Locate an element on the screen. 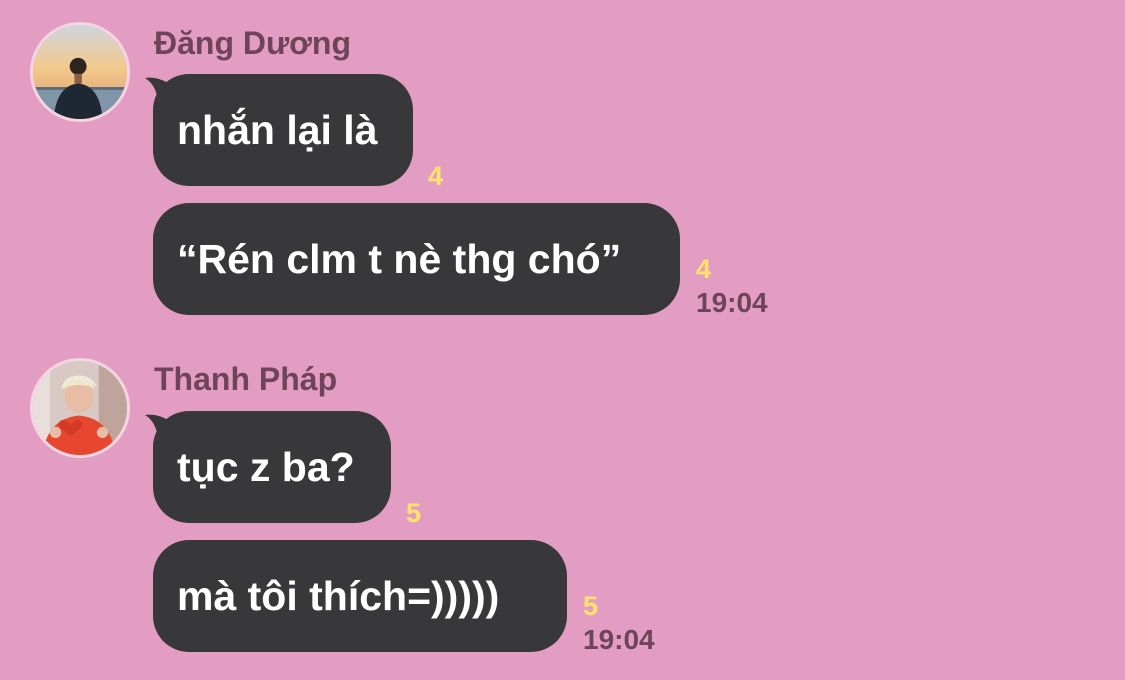  sender-name: Đăng Dương is located at coordinates (253, 43).